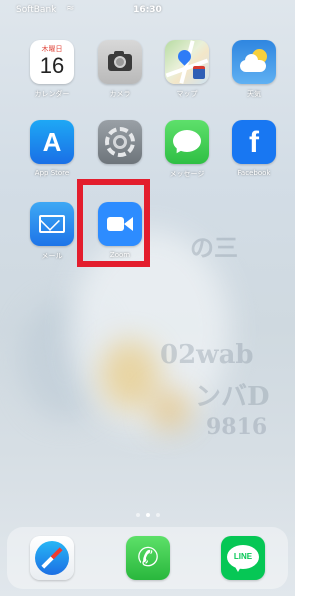 The height and width of the screenshot is (596, 320). Describe the element at coordinates (120, 94) in the screenshot. I see `app-label: カメラ` at that location.